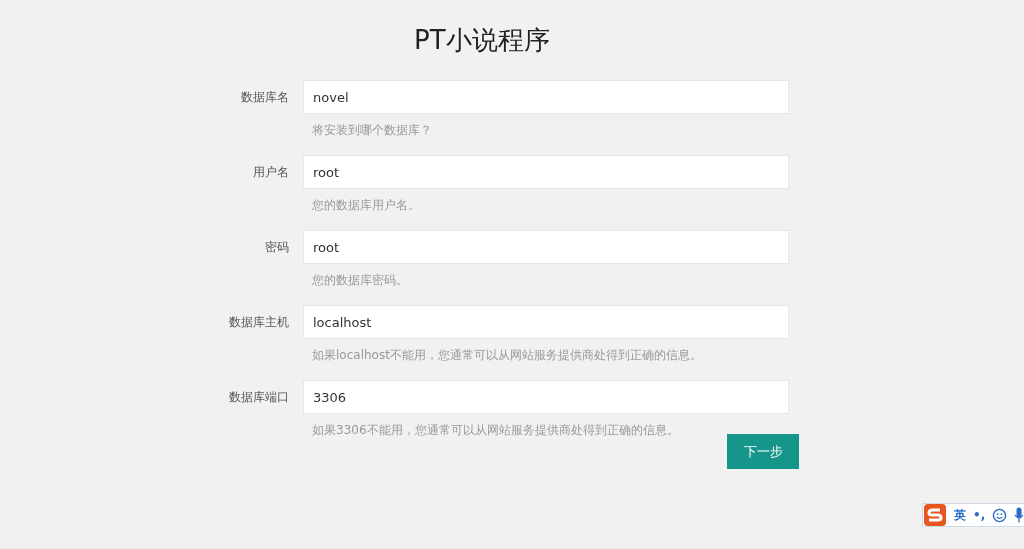 This screenshot has height=549, width=1024. I want to click on field-label: 数据库名, so click(264, 97).